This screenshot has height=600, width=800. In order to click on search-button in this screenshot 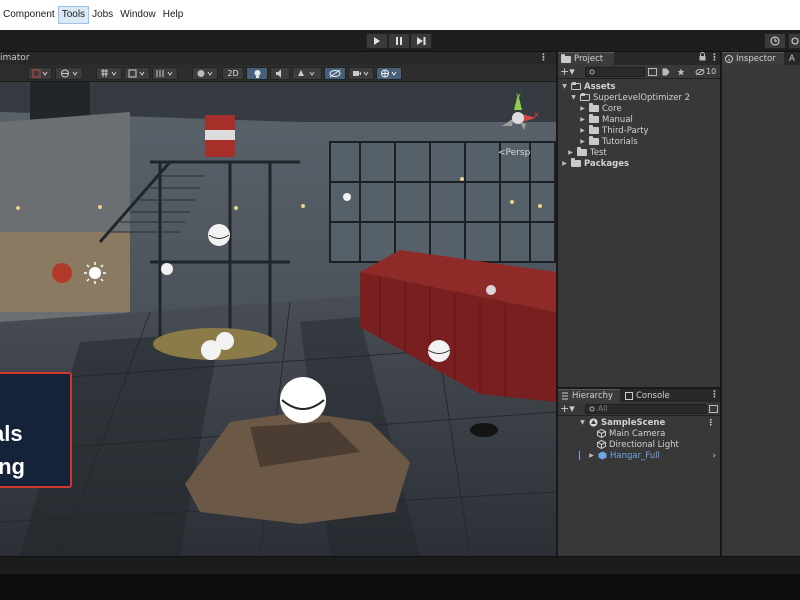, I will do `click(794, 41)`.